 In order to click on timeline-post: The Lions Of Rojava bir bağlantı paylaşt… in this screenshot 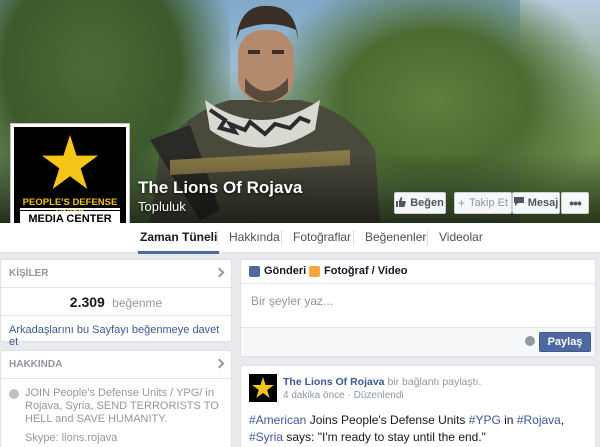, I will do `click(418, 406)`.